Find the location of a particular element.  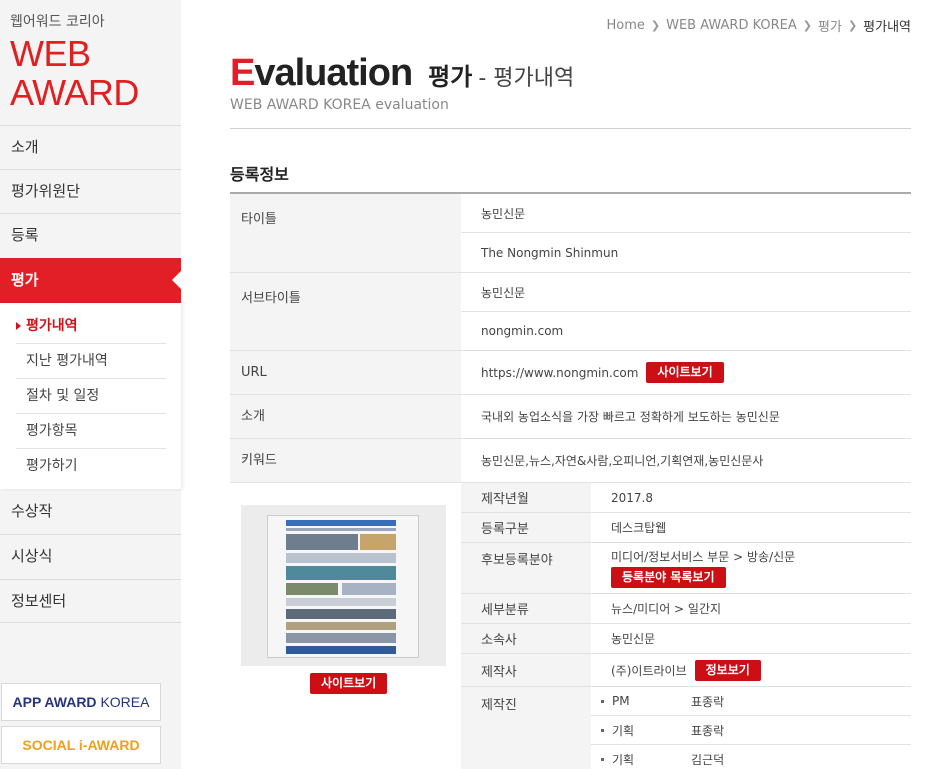

label-candidate-category: 후보등록분야 is located at coordinates (526, 568).